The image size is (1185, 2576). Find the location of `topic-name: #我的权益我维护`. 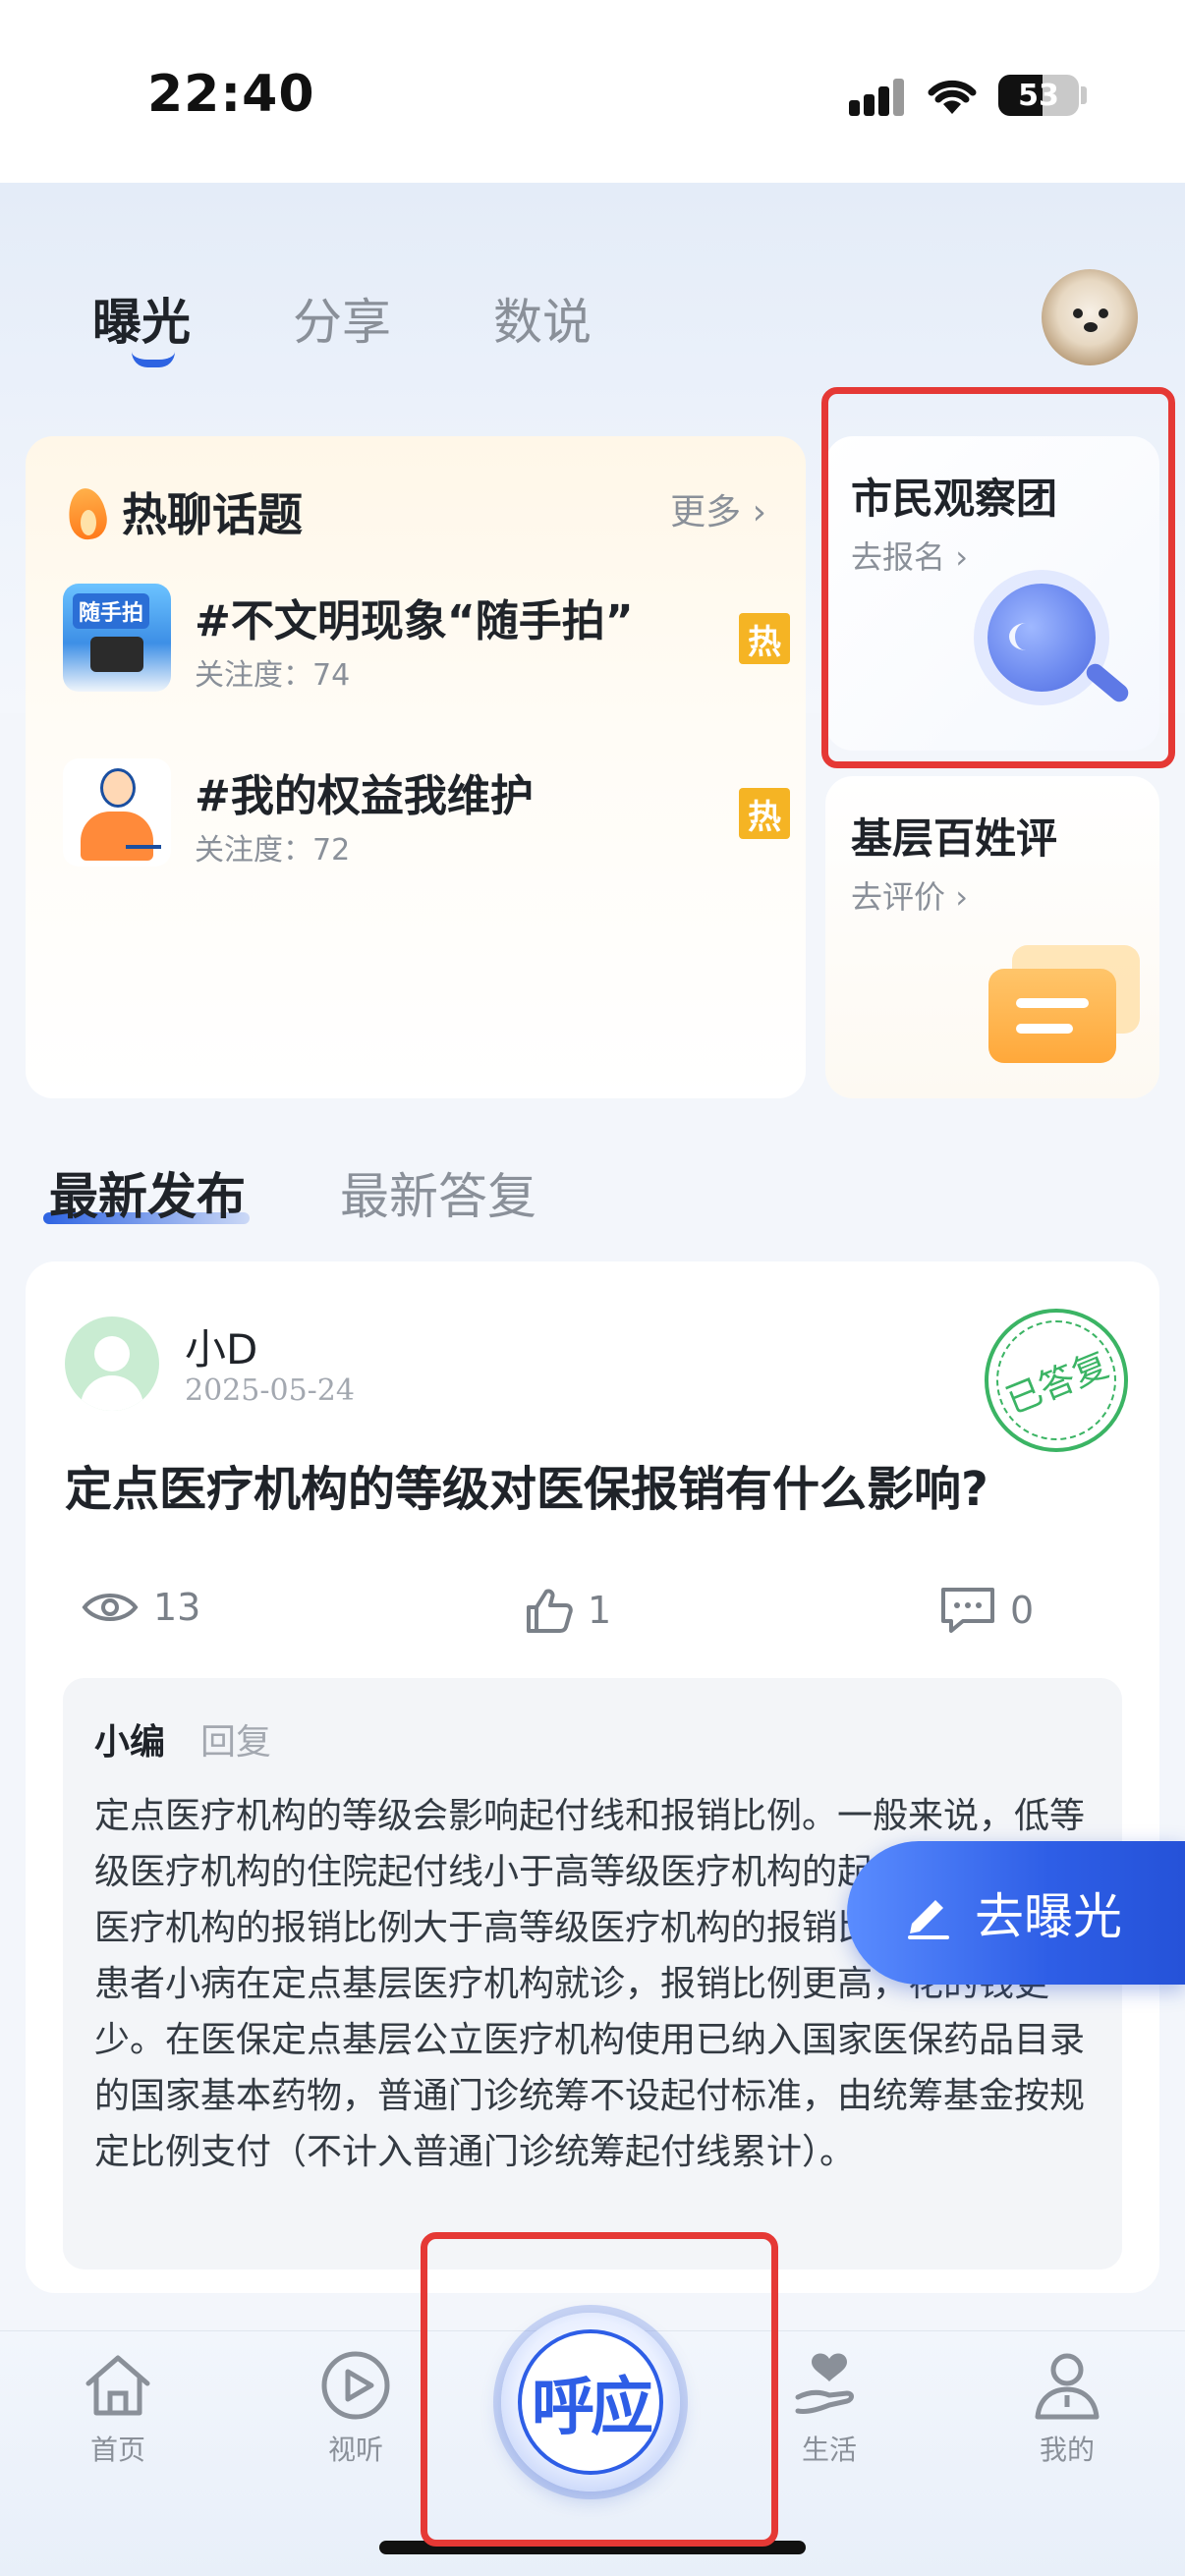

topic-name: #我的权益我维护 is located at coordinates (365, 796).